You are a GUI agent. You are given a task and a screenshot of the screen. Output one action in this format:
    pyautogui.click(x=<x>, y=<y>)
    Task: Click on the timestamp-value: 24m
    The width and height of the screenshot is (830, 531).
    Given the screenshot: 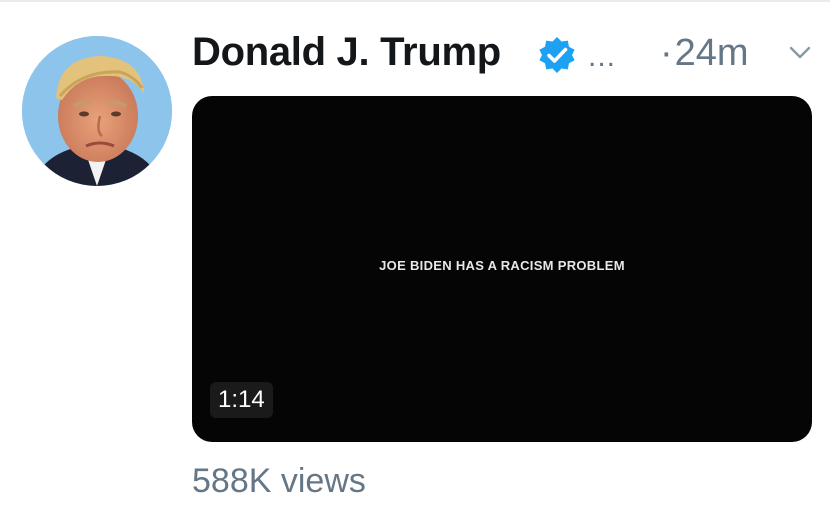 What is the action you would take?
    pyautogui.click(x=711, y=53)
    